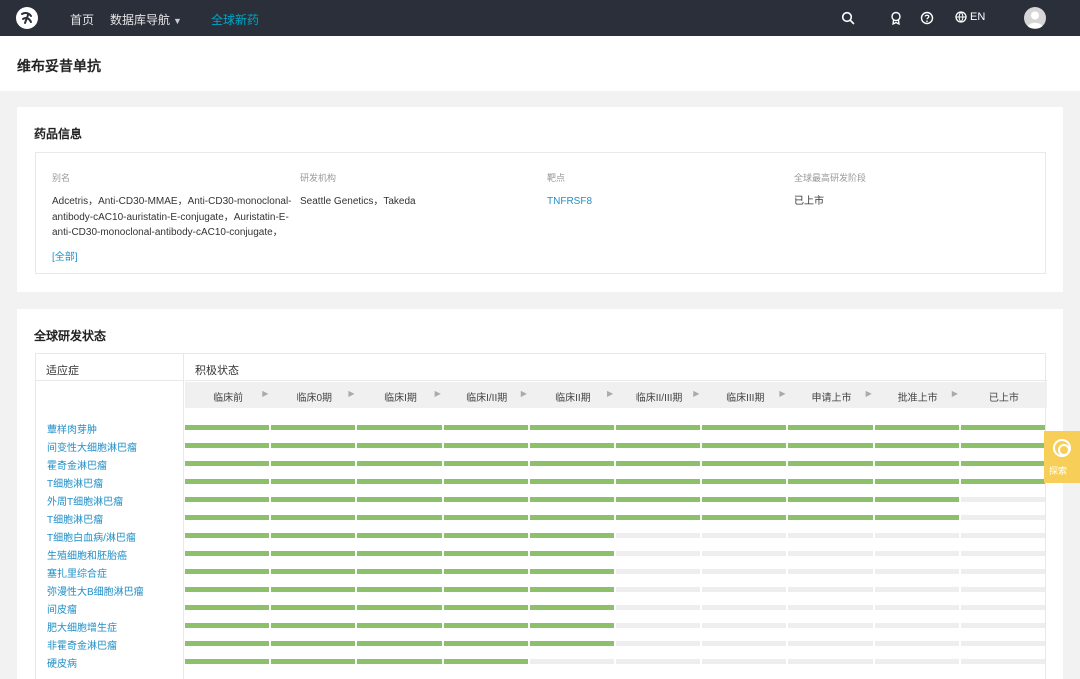 The height and width of the screenshot is (679, 1080). I want to click on indication-link: 塞扎里综合症, so click(77, 572).